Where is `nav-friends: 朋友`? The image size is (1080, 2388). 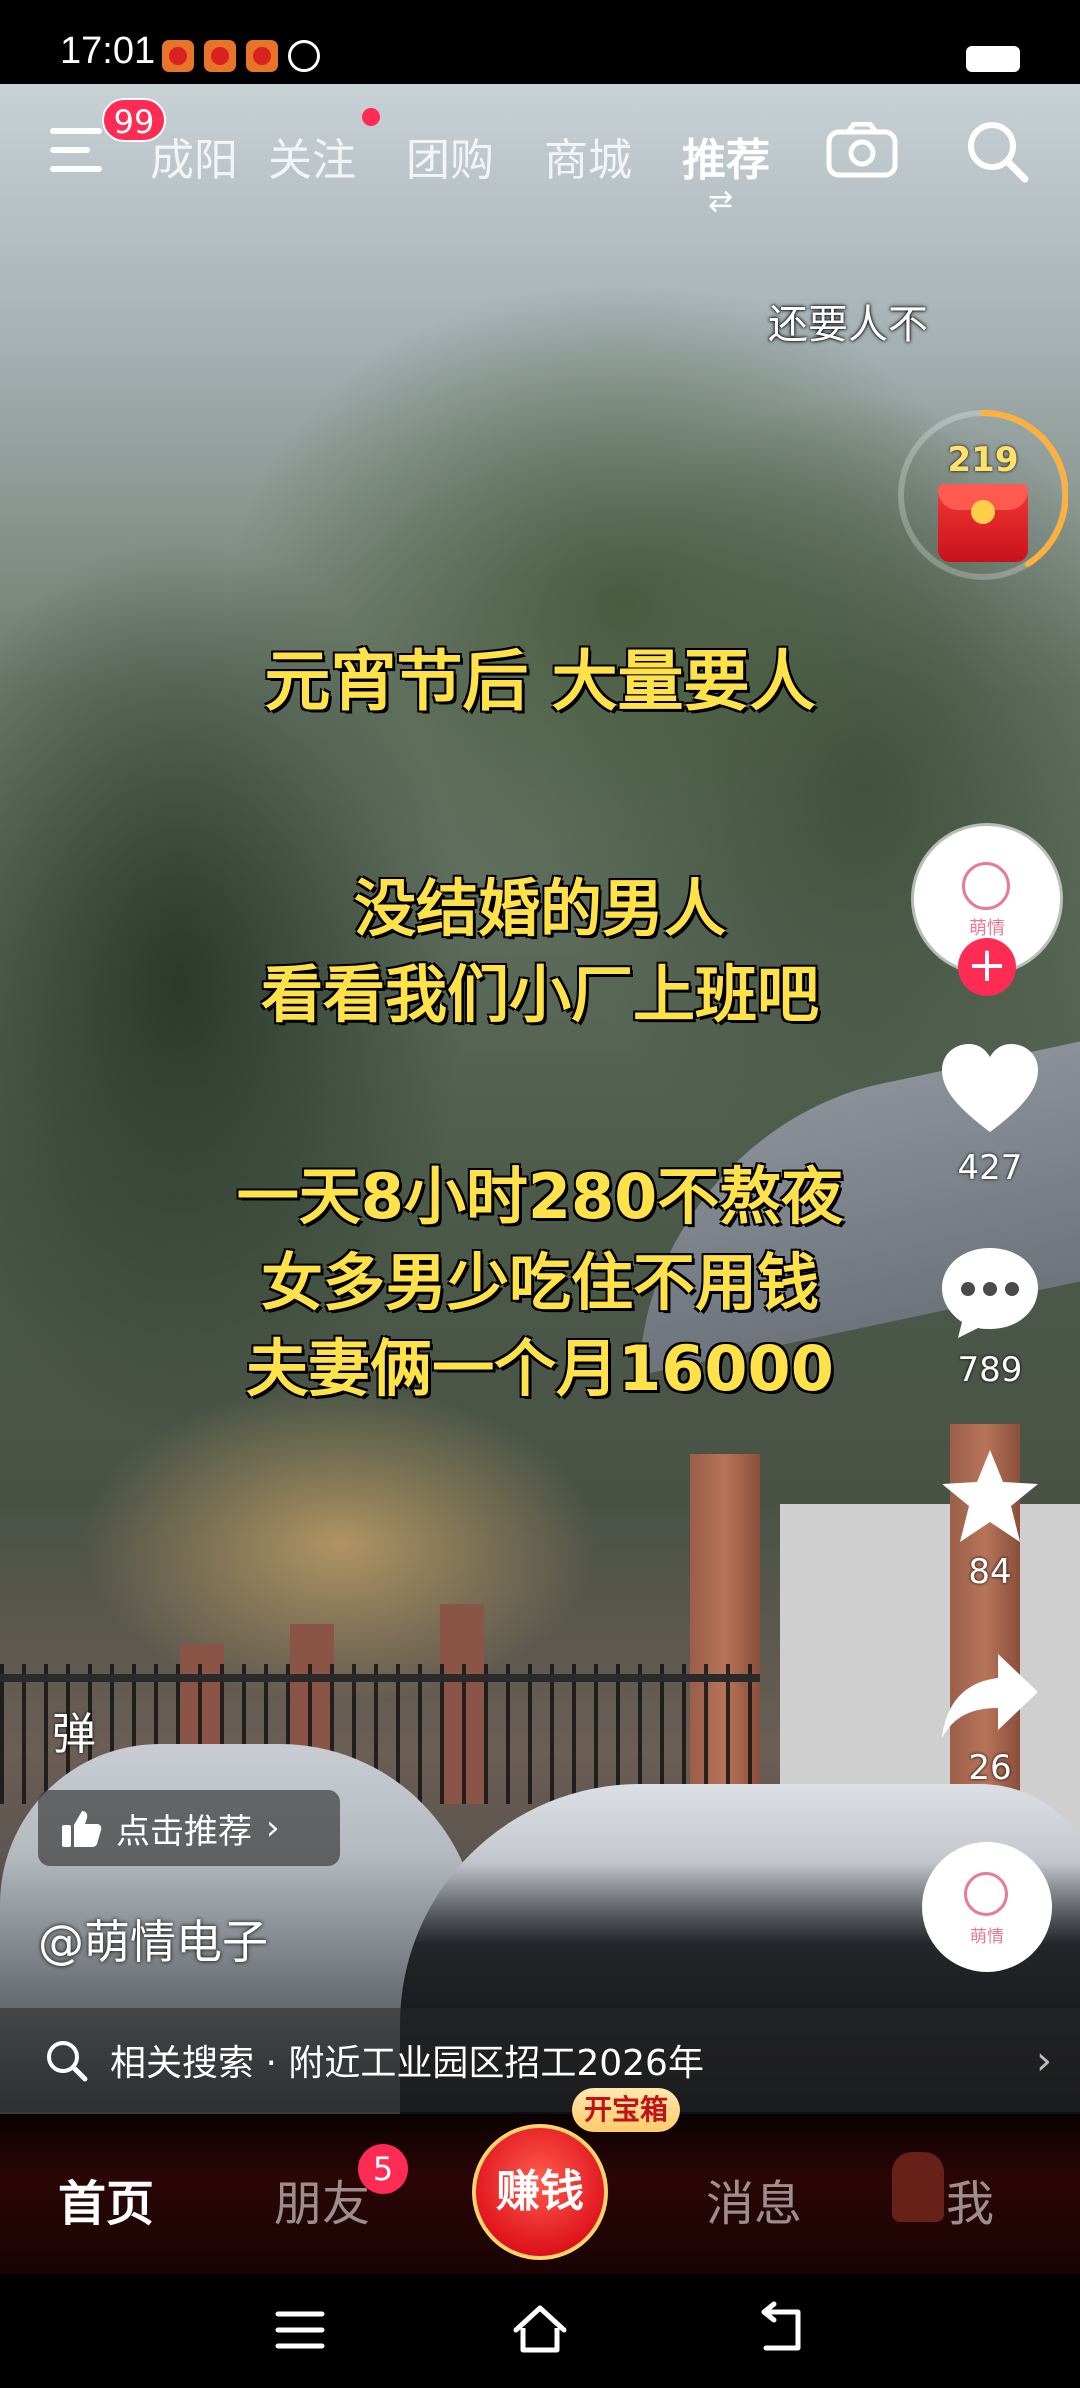 nav-friends: 朋友 is located at coordinates (322, 2199).